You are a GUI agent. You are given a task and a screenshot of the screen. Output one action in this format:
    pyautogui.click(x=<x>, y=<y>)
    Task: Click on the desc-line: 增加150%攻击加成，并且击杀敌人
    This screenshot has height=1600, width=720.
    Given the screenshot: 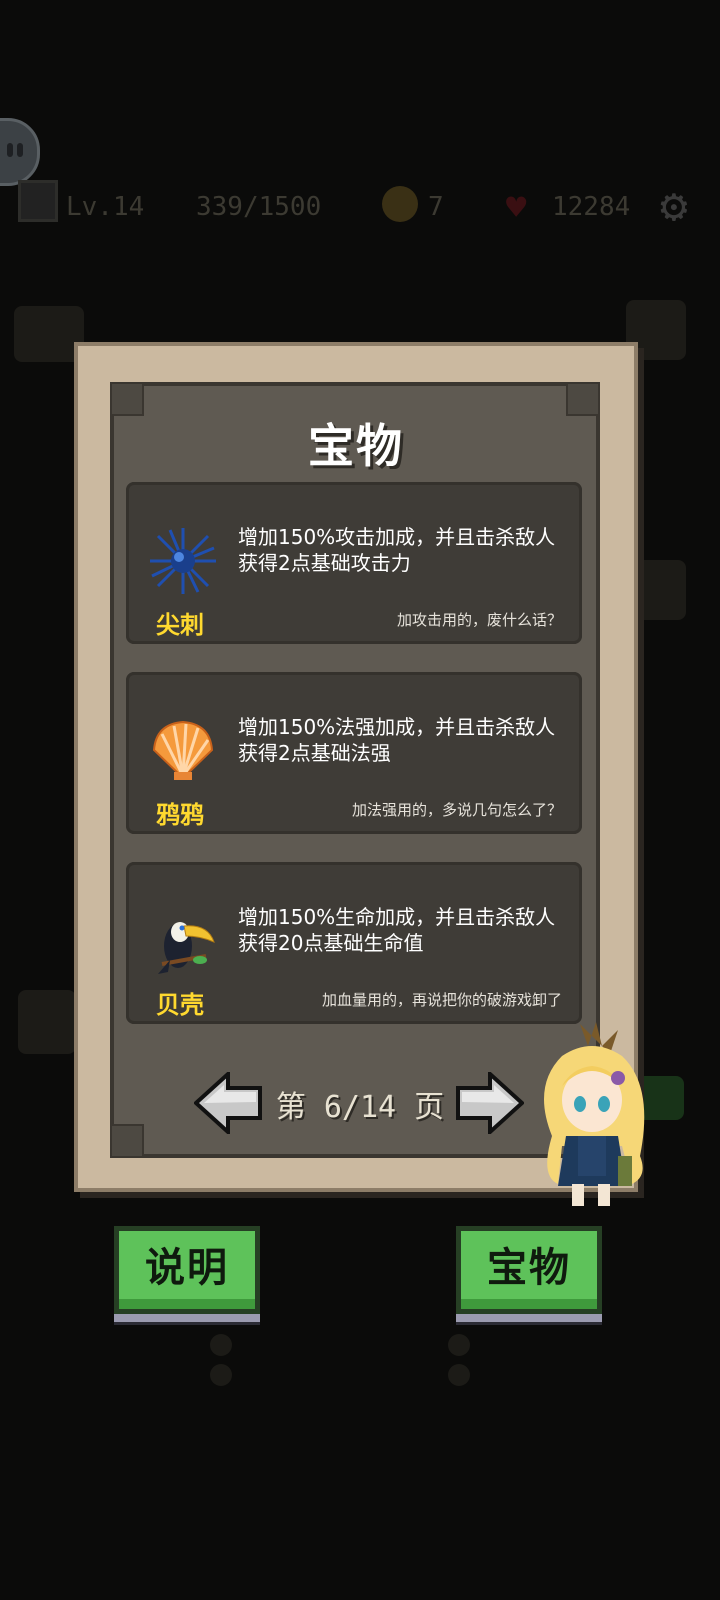 What is the action you would take?
    pyautogui.click(x=397, y=537)
    